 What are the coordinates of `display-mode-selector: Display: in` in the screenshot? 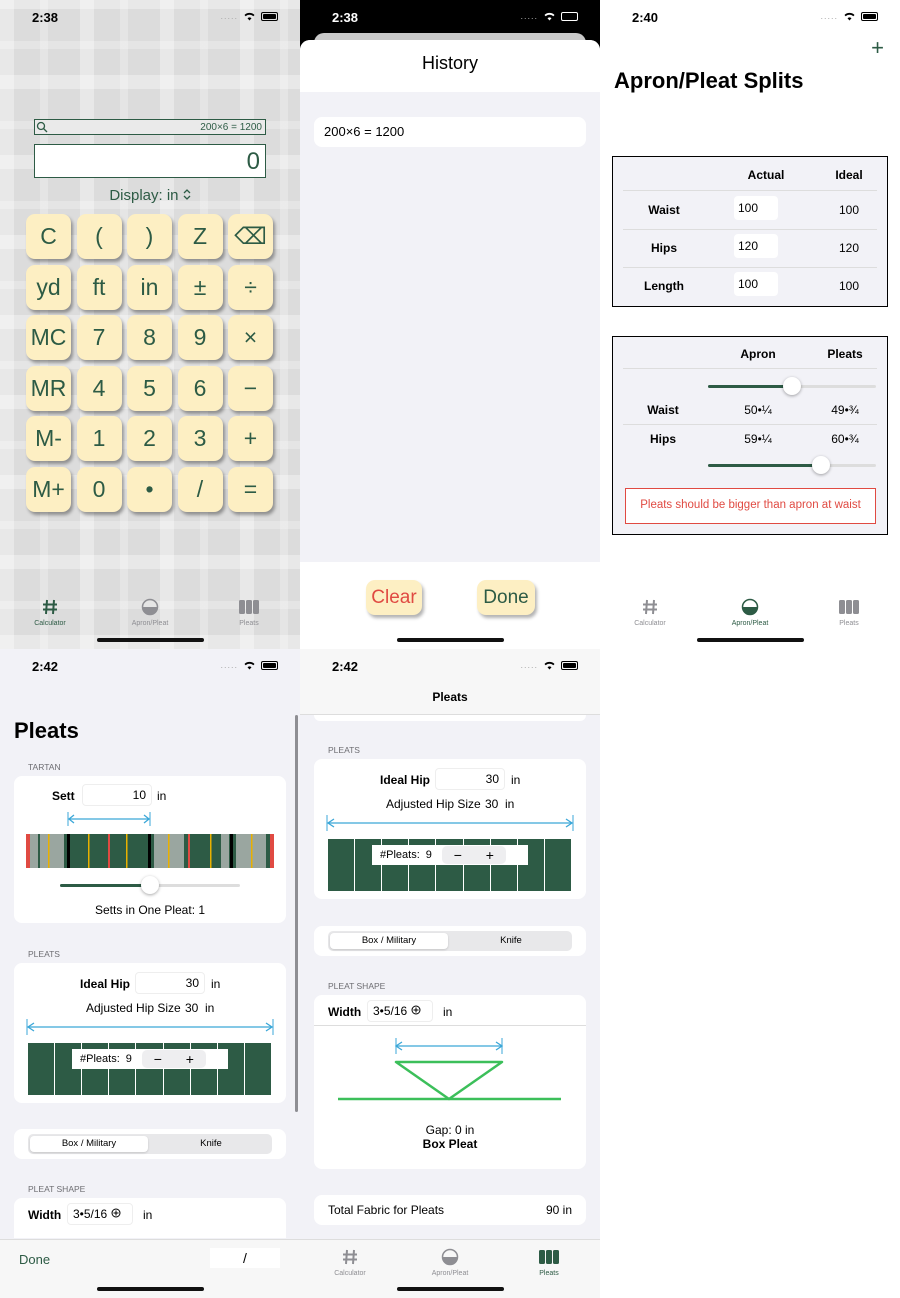 It's located at (150, 195).